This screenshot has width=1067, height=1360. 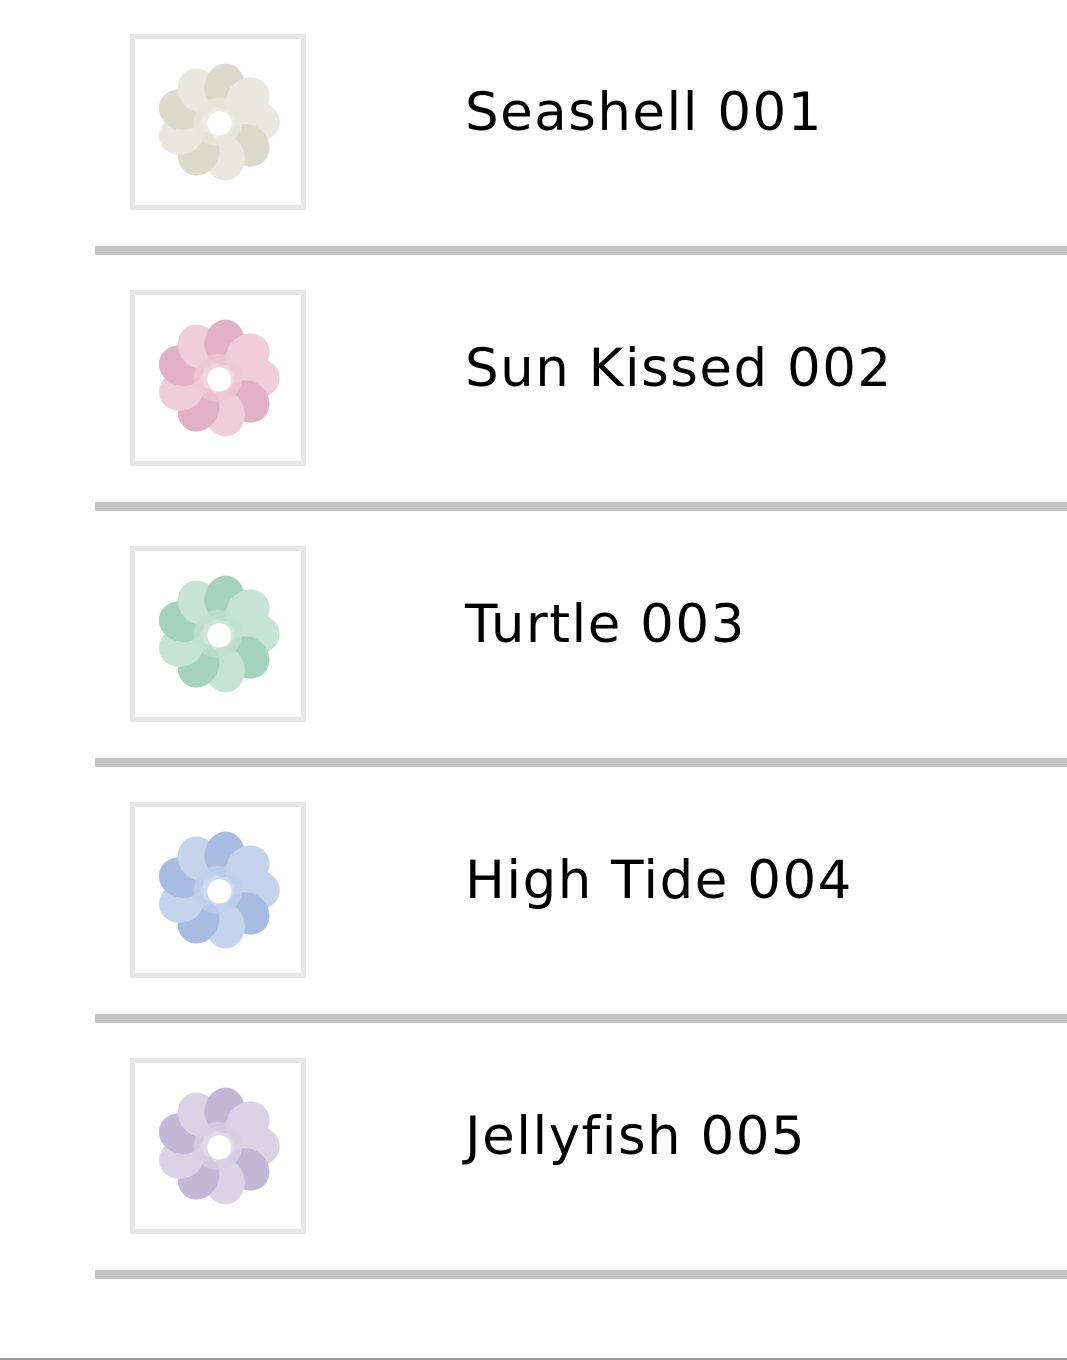 I want to click on product-name: Jellyfish 005, so click(x=635, y=1137).